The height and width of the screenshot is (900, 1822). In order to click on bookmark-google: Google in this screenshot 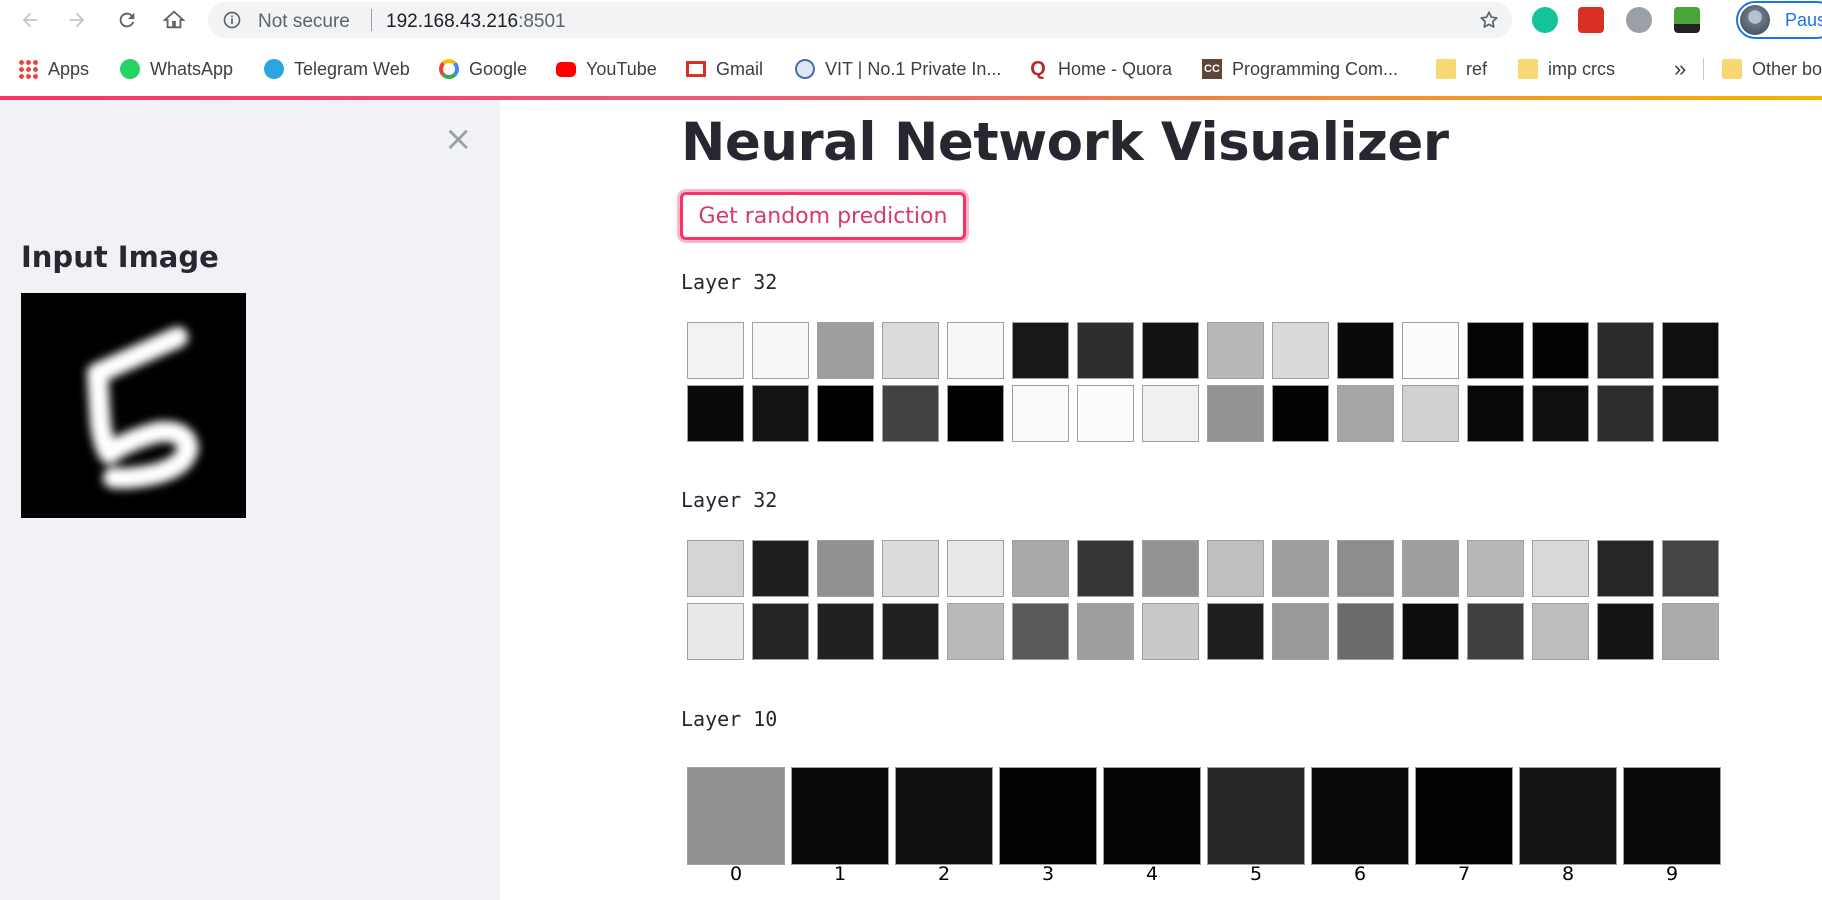, I will do `click(483, 69)`.